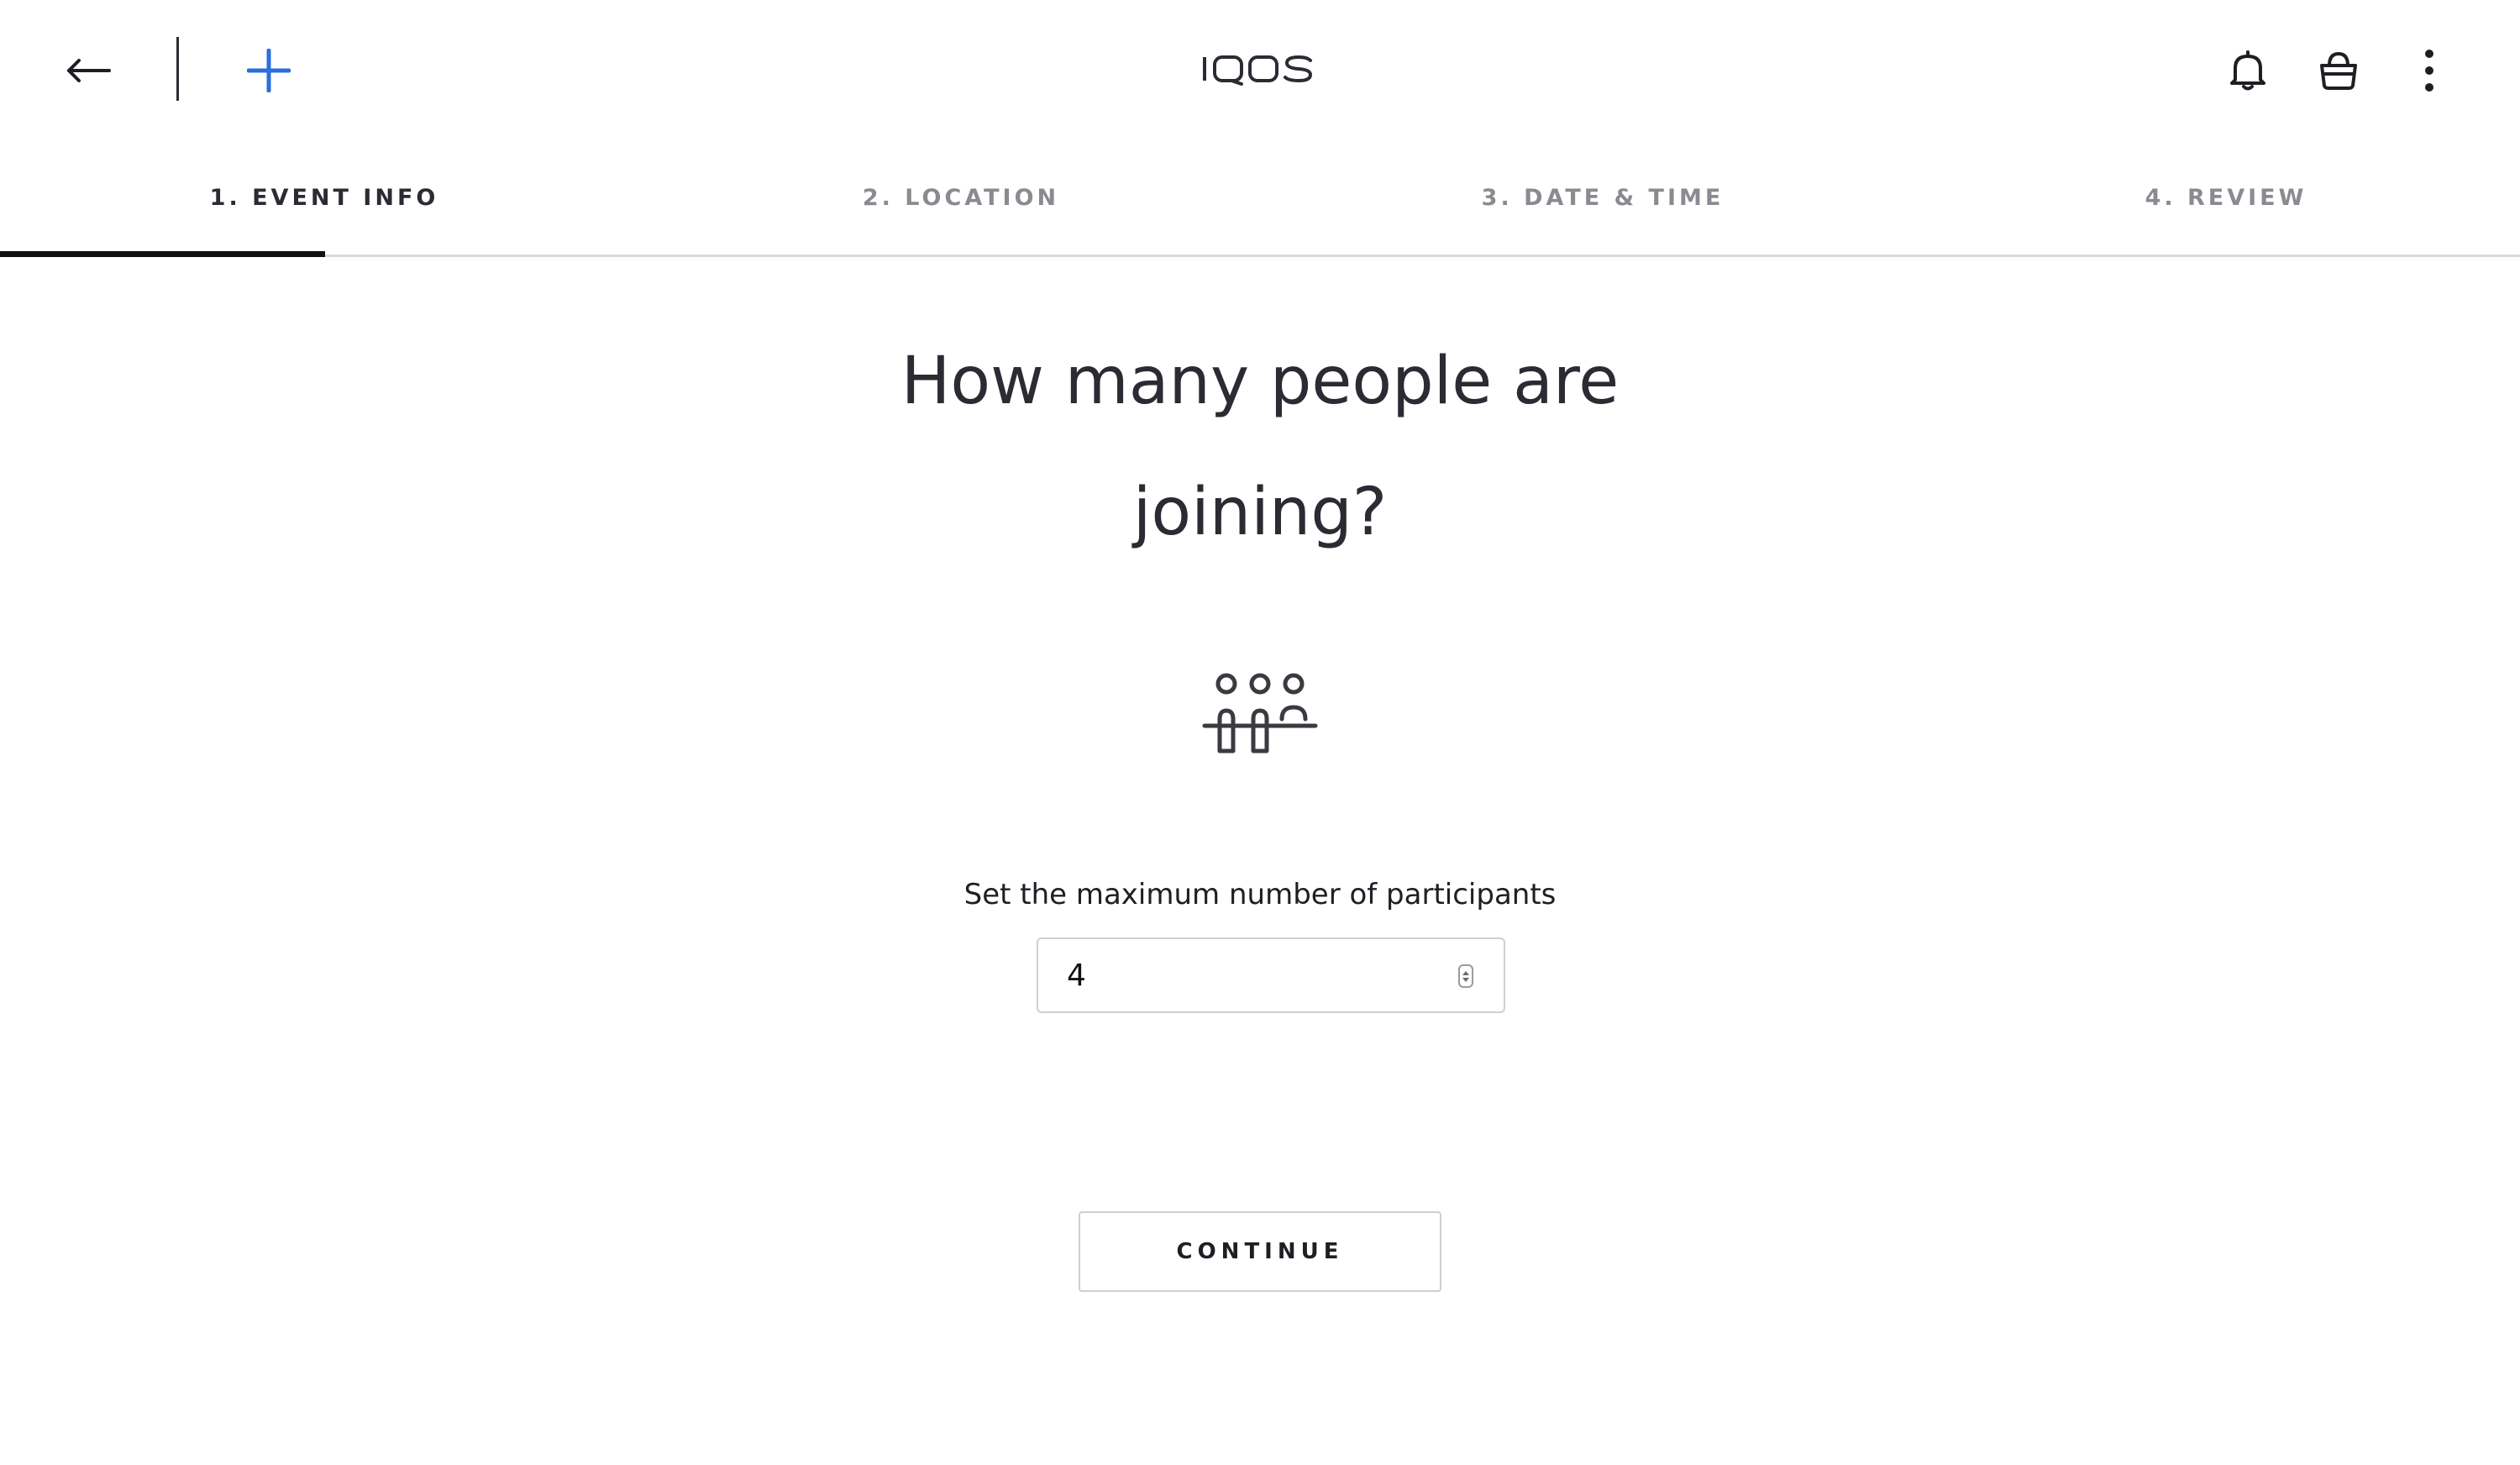 The width and height of the screenshot is (2520, 1465). I want to click on active-tab-indicator, so click(162, 254).